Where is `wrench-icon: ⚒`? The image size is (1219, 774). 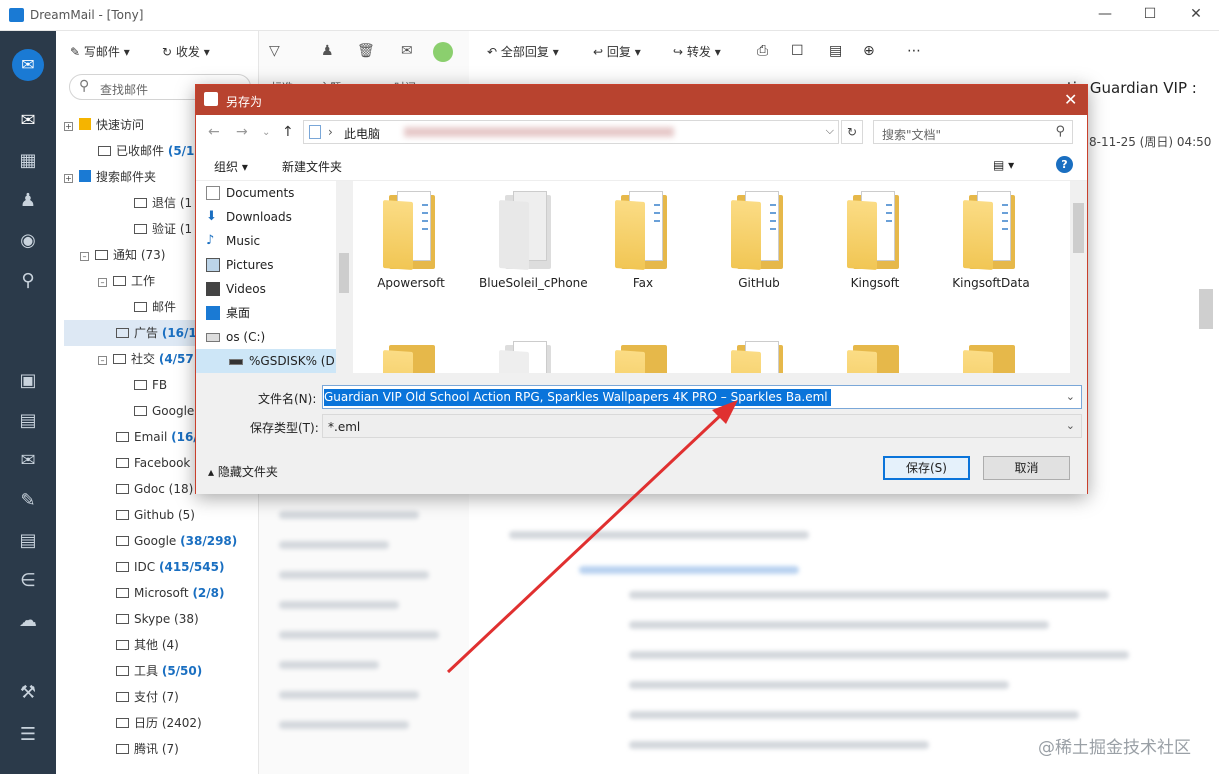 wrench-icon: ⚒ is located at coordinates (28, 693).